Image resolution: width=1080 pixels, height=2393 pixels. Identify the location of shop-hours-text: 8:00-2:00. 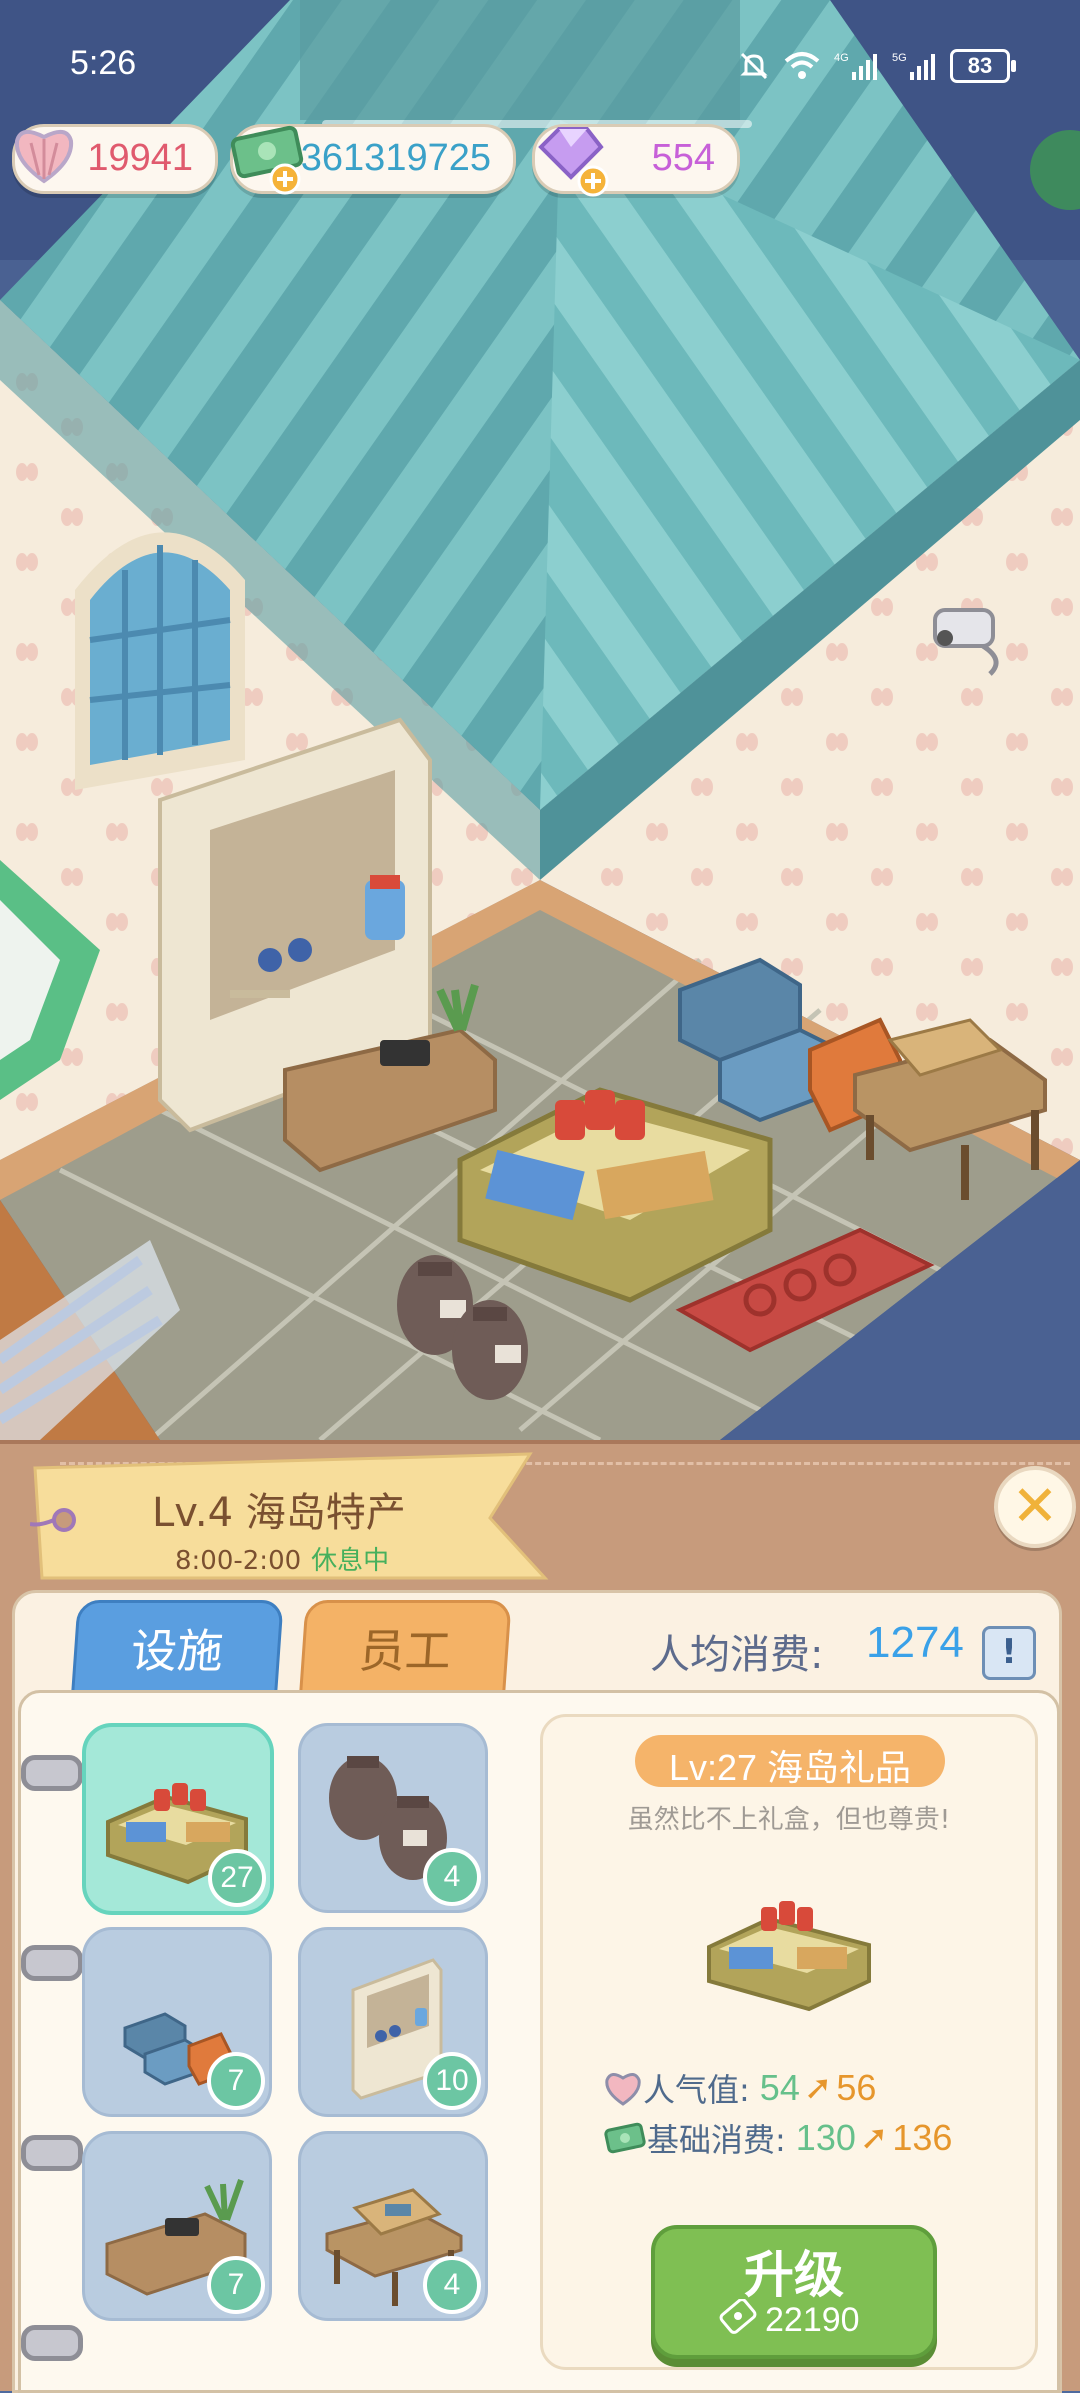
(238, 1561).